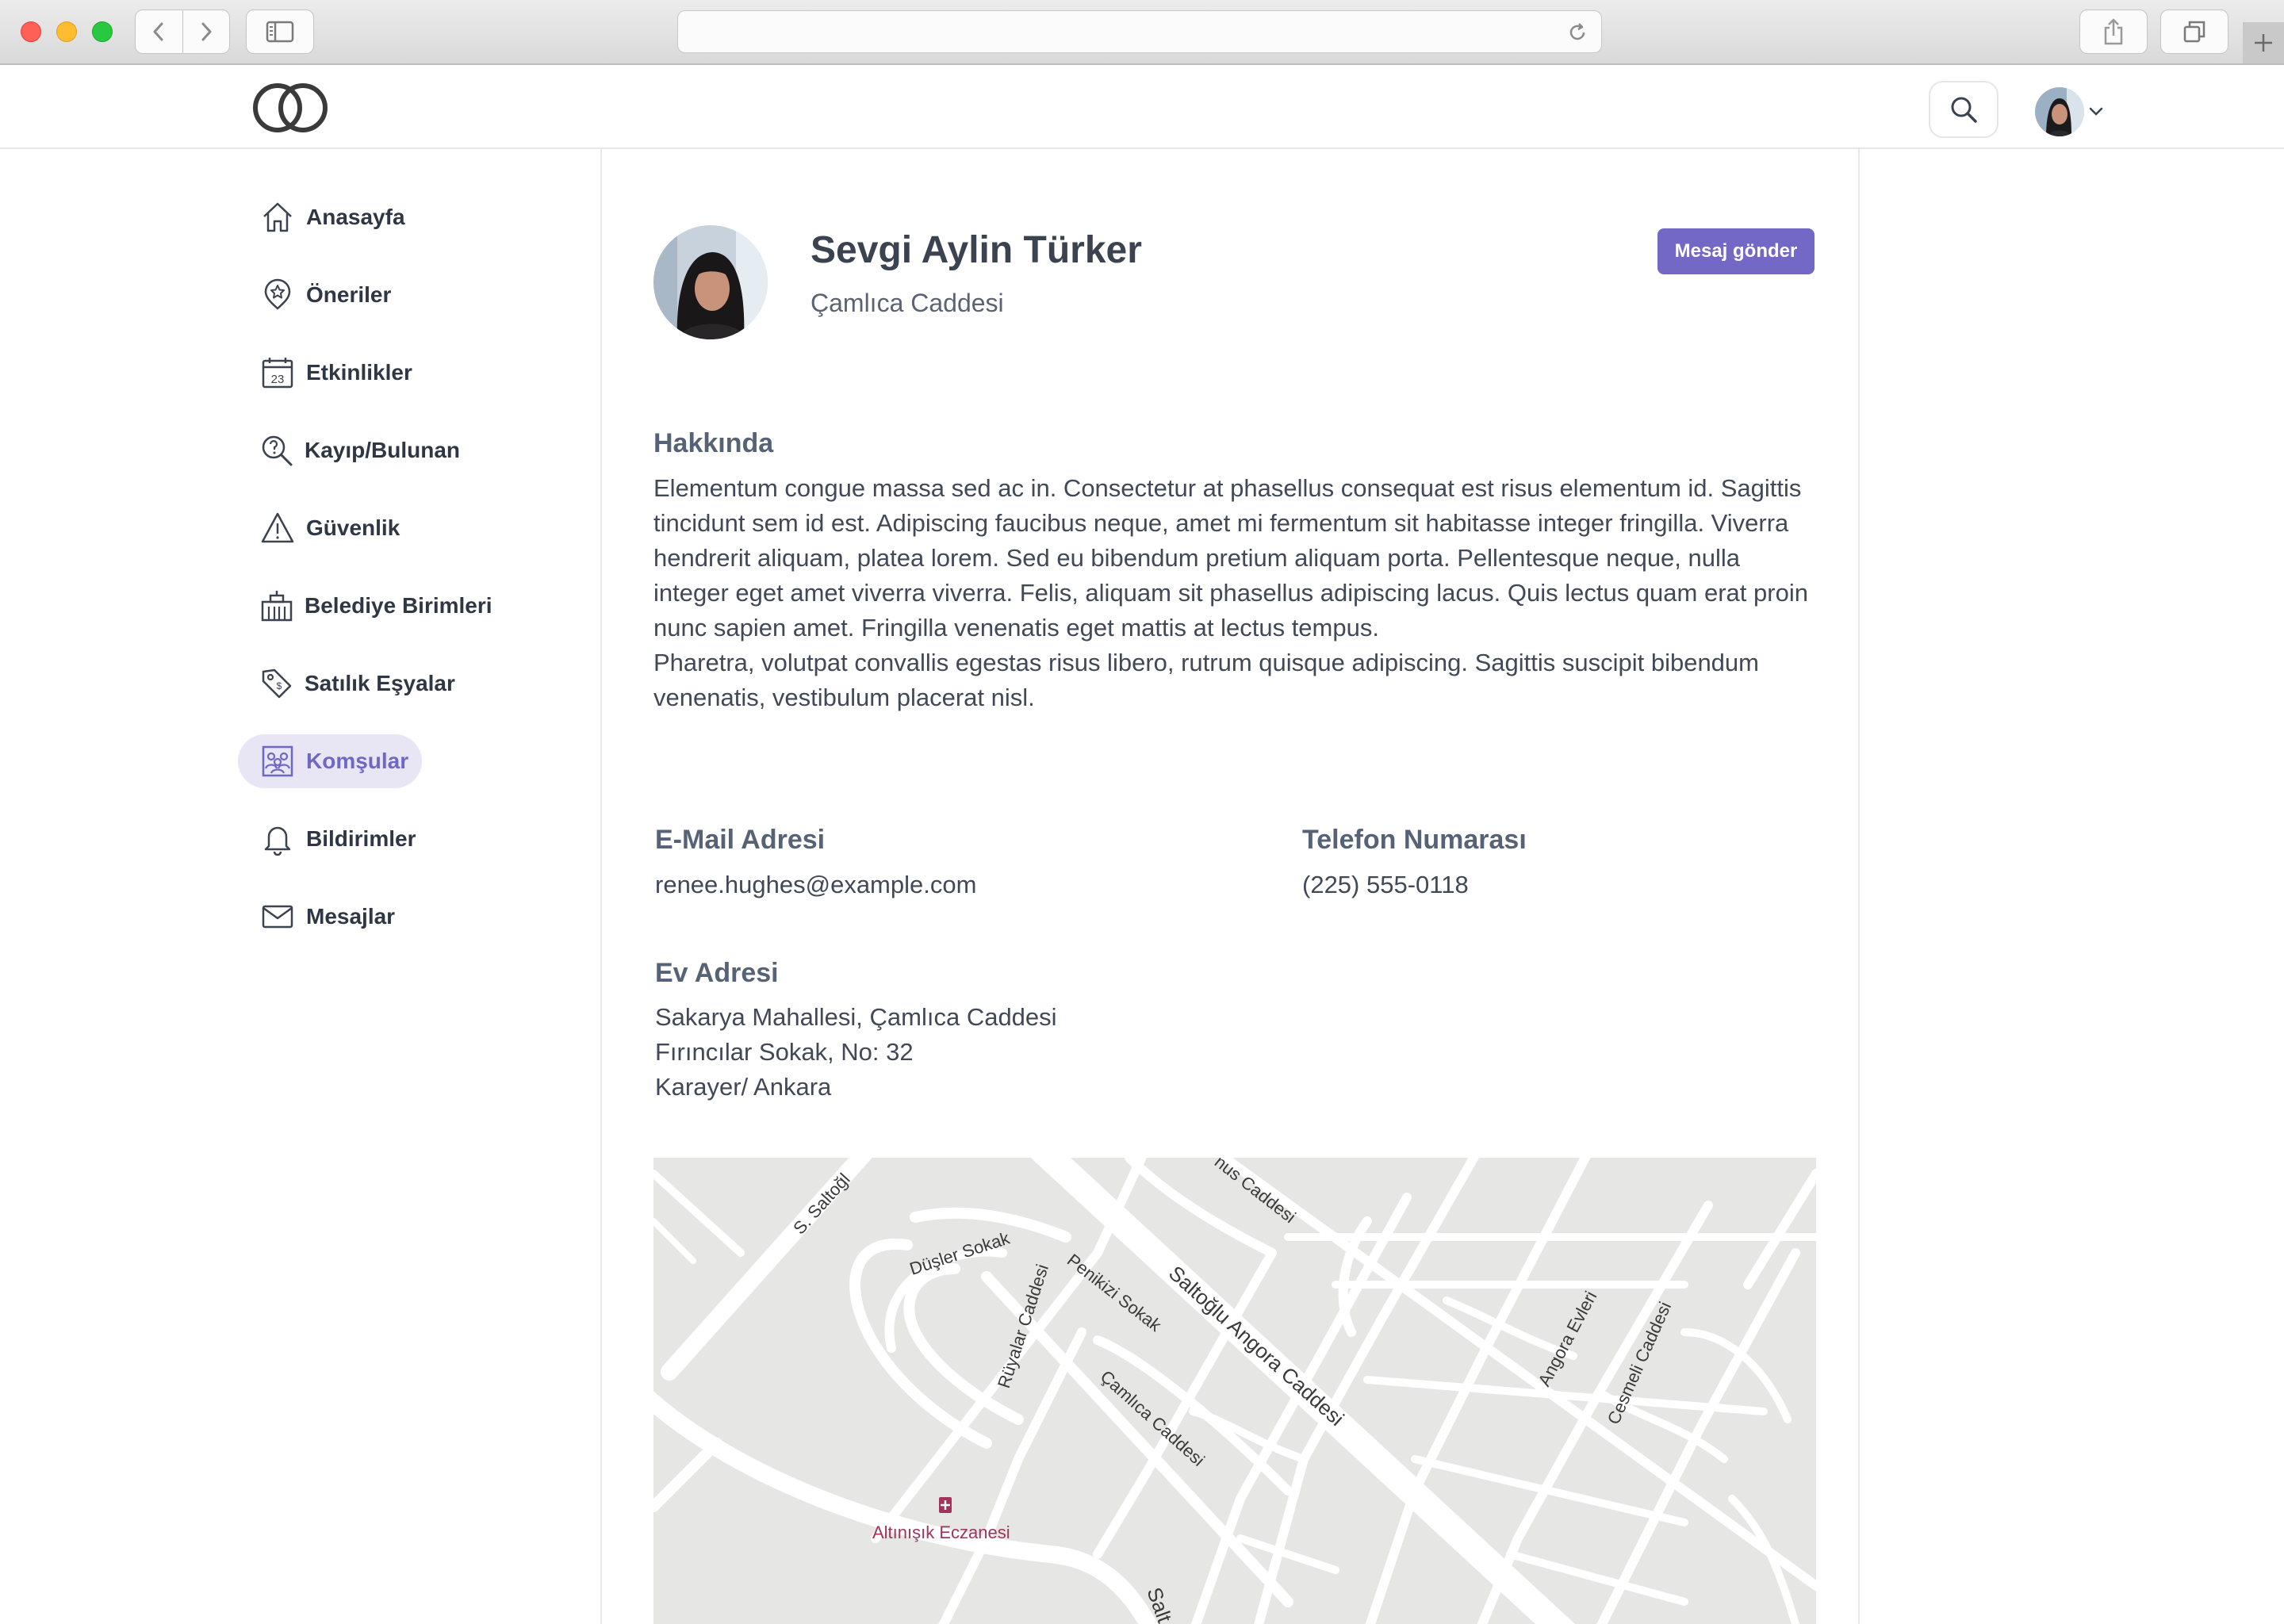  I want to click on sidebar-item-label: Öneriler, so click(349, 294).